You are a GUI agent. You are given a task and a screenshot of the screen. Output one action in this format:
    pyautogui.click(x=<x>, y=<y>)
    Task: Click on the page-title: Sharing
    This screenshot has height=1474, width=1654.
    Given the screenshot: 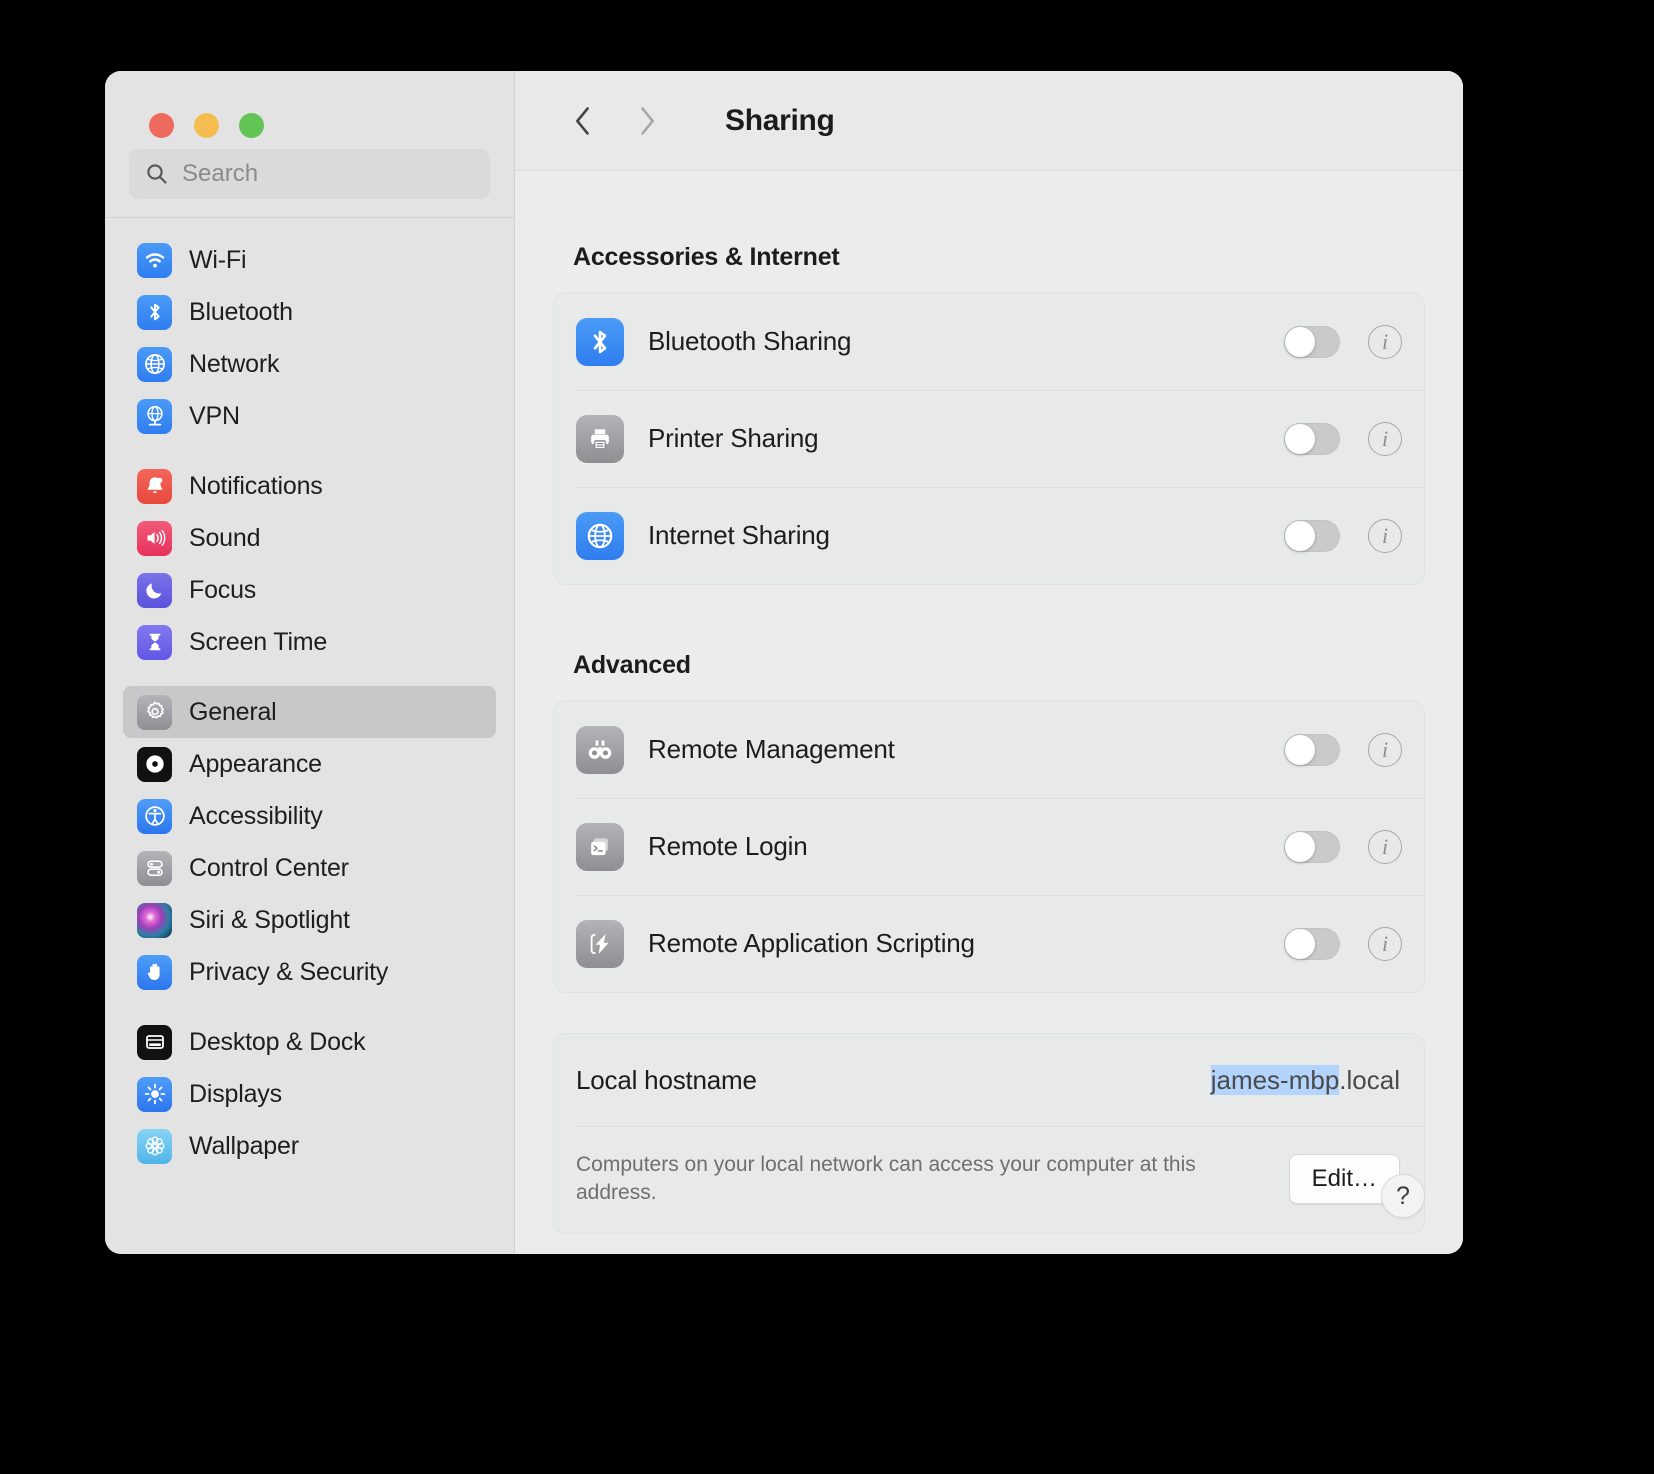 What is the action you would take?
    pyautogui.click(x=780, y=120)
    